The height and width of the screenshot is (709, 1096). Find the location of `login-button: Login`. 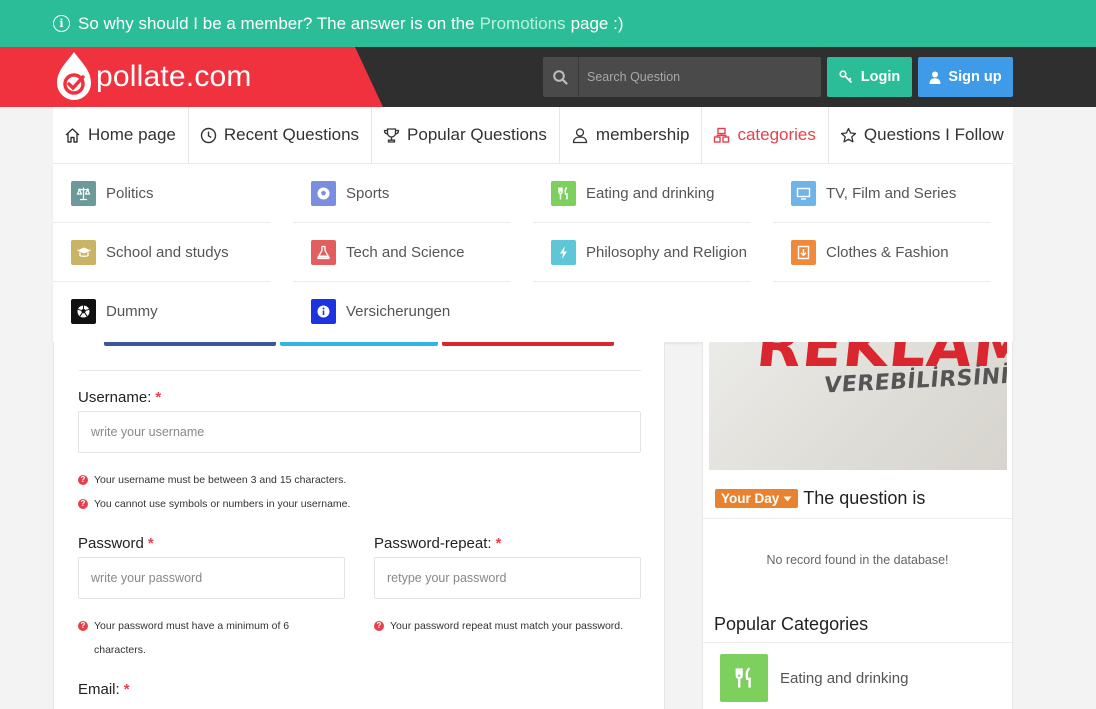

login-button: Login is located at coordinates (869, 77).